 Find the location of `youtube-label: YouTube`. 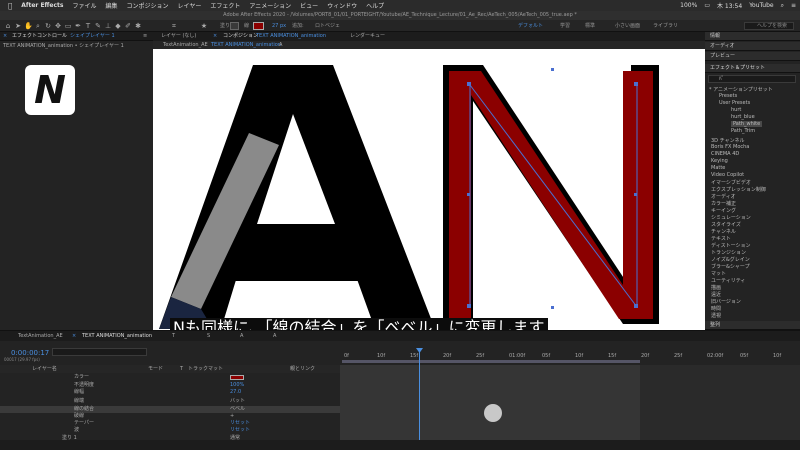

youtube-label: YouTube is located at coordinates (761, 5).